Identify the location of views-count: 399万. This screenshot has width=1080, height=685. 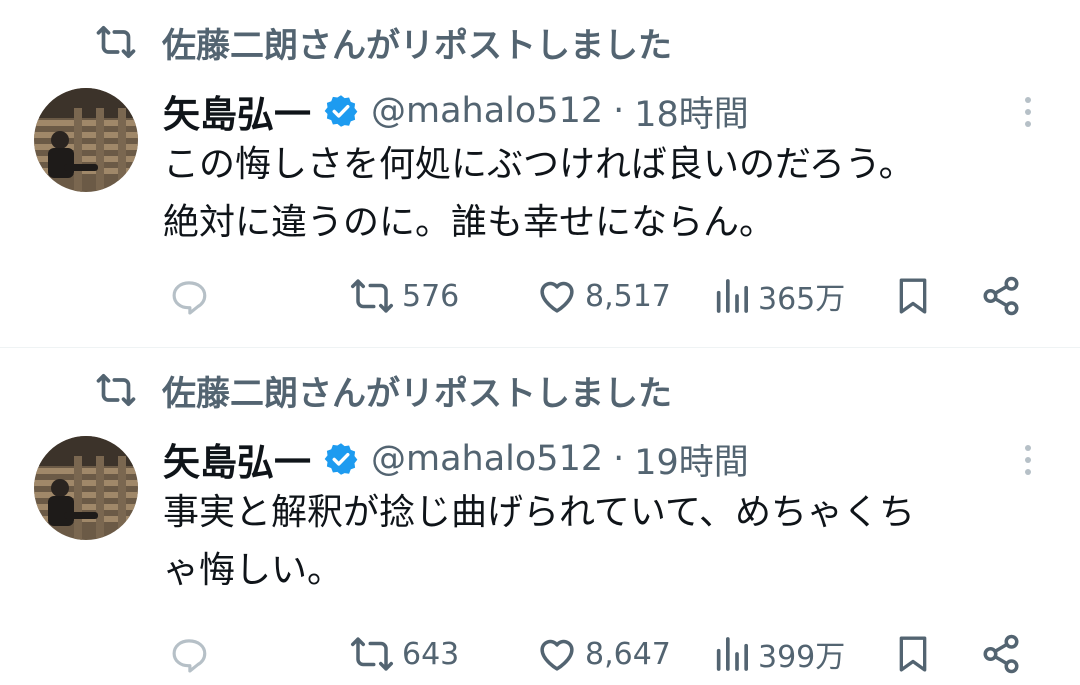
(802, 657).